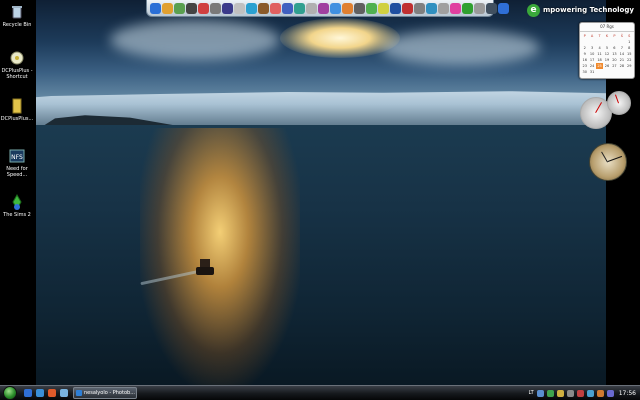 Image resolution: width=640 pixels, height=400 pixels. I want to click on calendar-header: 07 Rgs, so click(607, 27).